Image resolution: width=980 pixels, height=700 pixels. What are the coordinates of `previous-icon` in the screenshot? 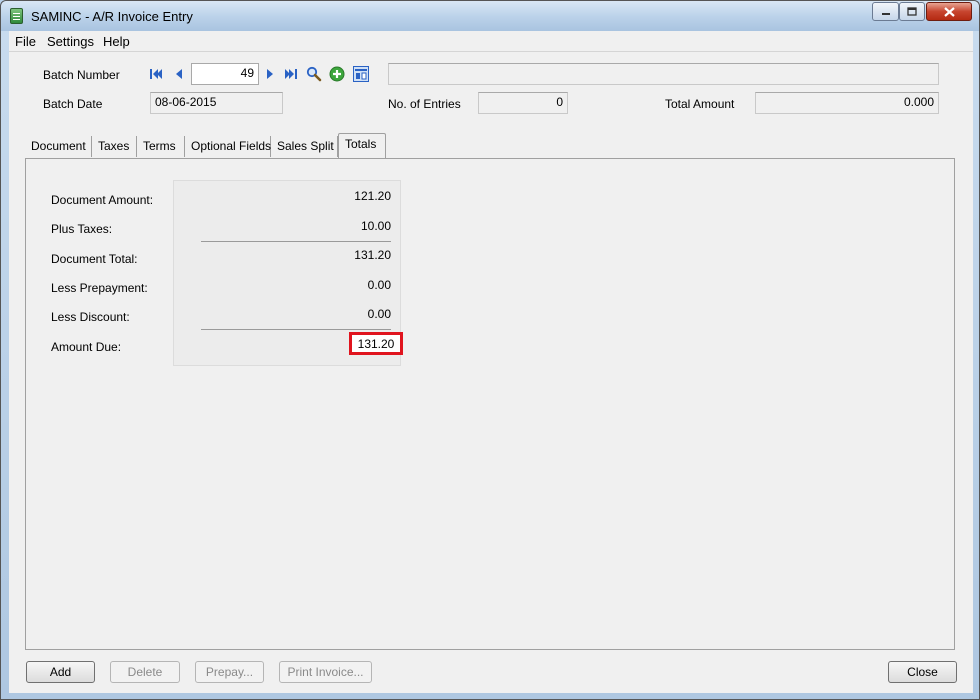 It's located at (179, 74).